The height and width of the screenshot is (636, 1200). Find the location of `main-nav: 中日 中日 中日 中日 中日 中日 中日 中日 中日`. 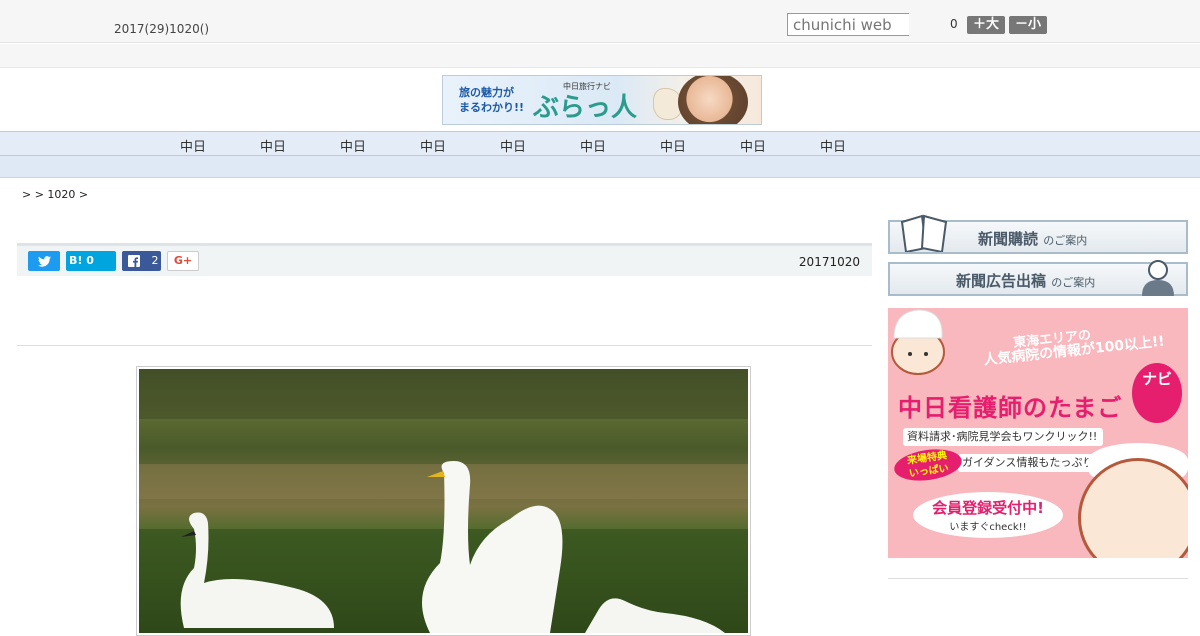

main-nav: 中日 中日 中日 中日 中日 中日 中日 中日 中日 is located at coordinates (600, 143).